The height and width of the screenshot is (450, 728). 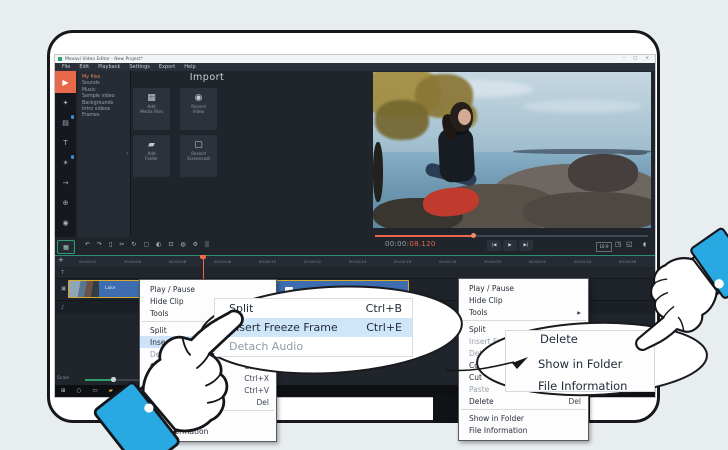 I want to click on import-heading: Import, so click(x=207, y=77).